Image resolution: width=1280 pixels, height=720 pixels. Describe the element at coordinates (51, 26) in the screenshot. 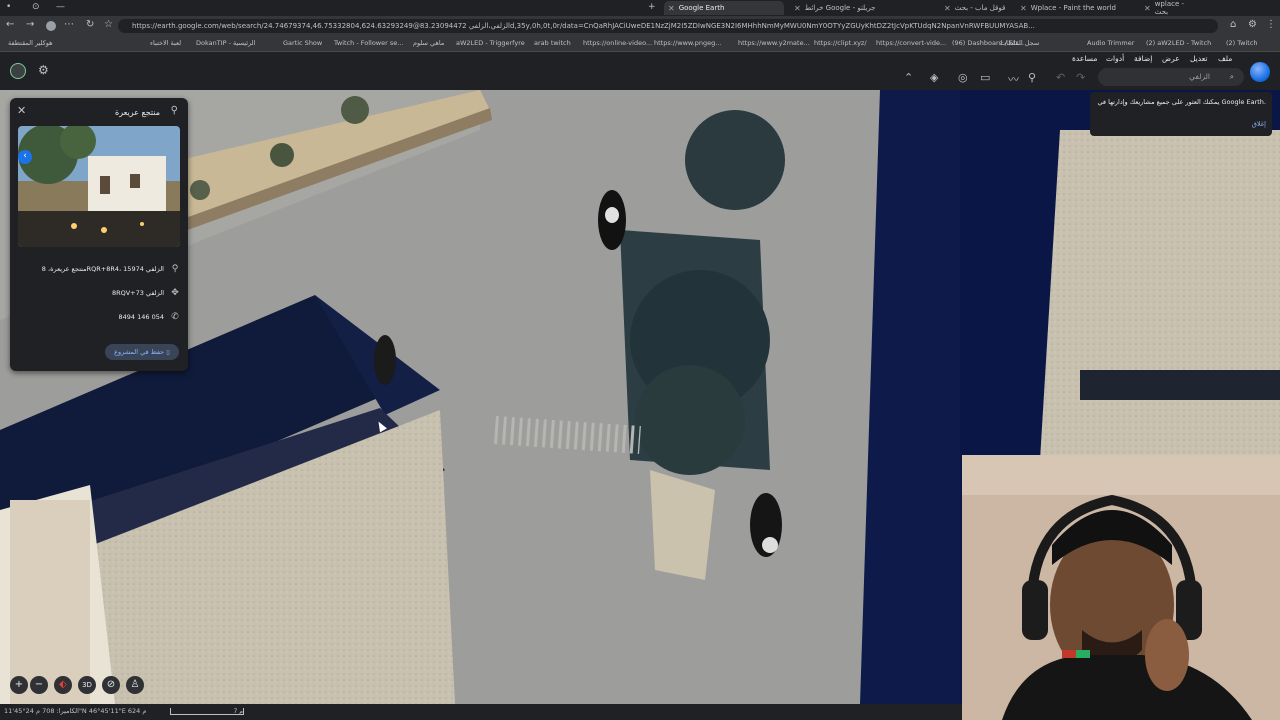

I see `profile-icon` at that location.